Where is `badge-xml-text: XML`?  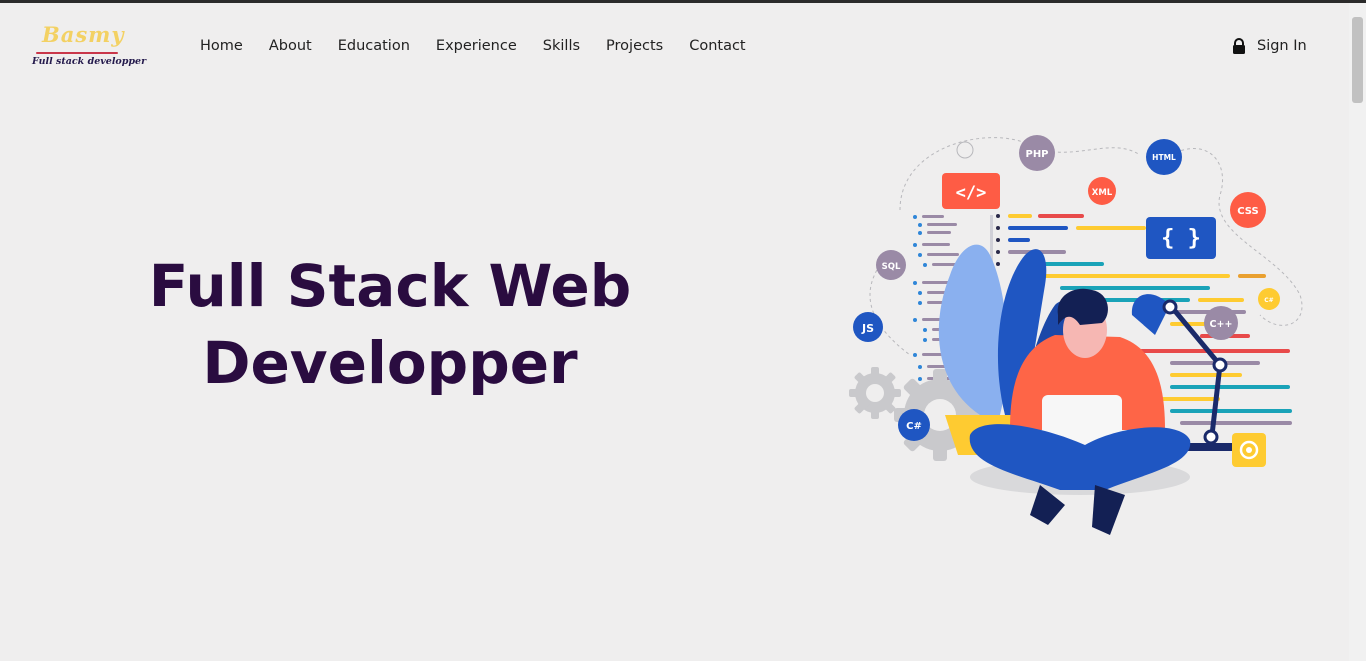
badge-xml-text: XML is located at coordinates (1102, 193).